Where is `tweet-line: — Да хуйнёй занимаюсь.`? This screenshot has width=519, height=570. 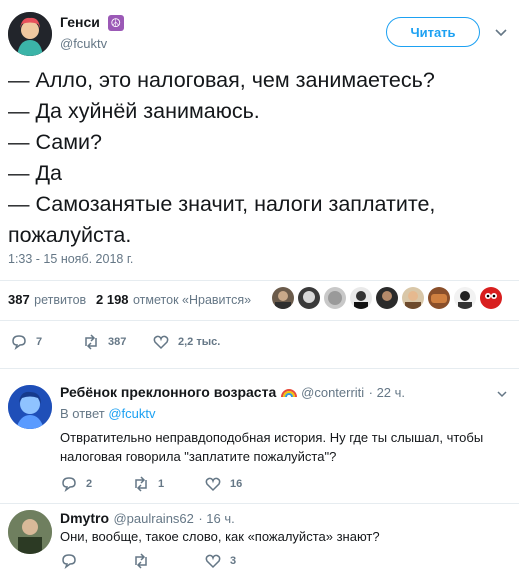 tweet-line: — Да хуйнёй занимаюсь. is located at coordinates (134, 111).